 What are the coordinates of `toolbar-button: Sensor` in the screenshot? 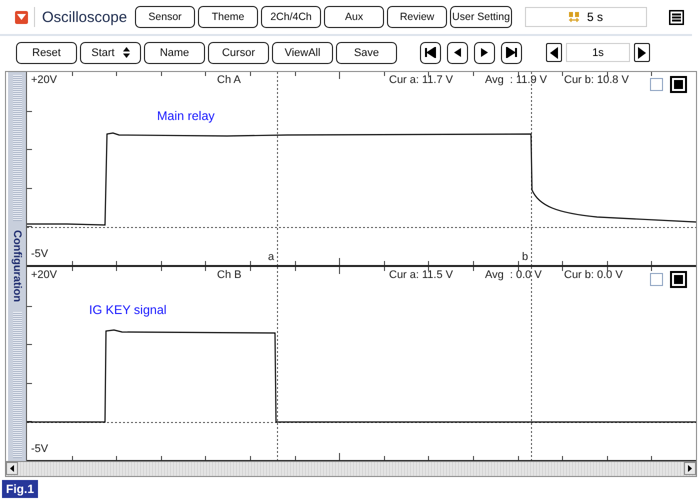 It's located at (165, 17).